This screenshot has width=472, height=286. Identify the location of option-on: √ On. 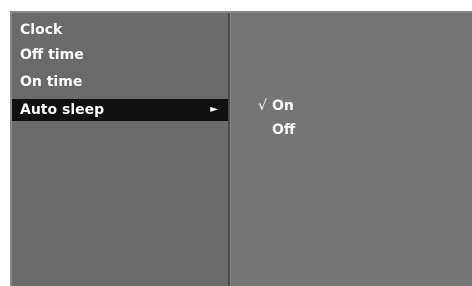
(276, 106).